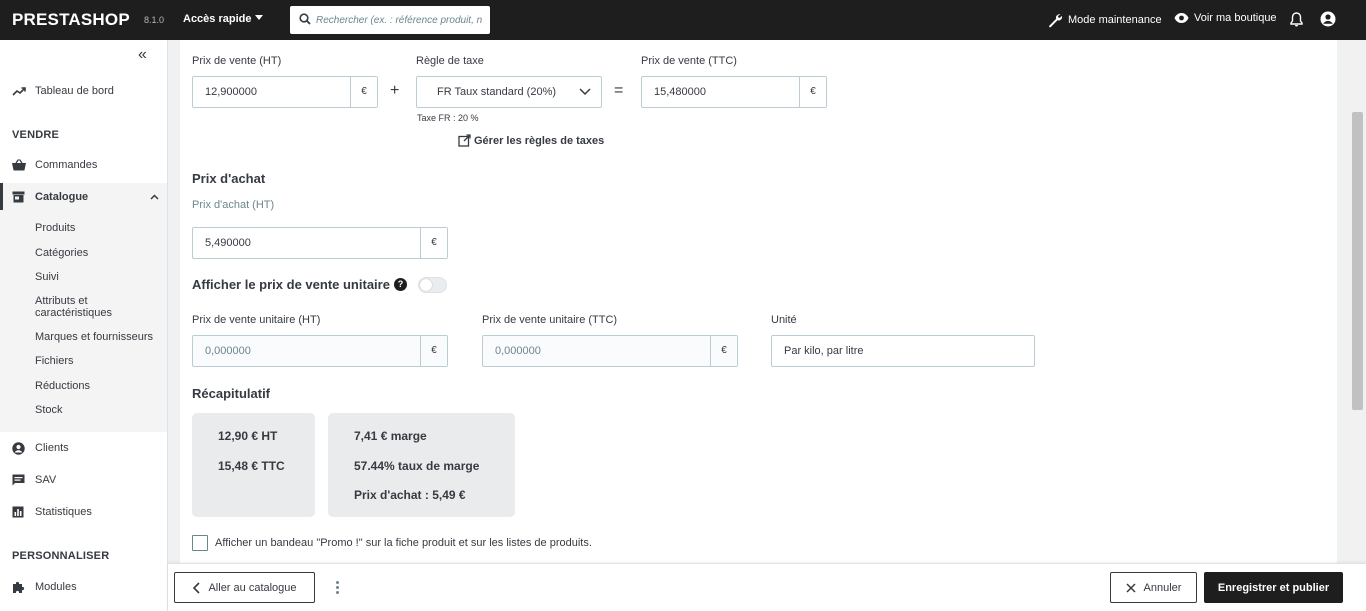 The image size is (1366, 611). I want to click on maintenance-mode-link: Mode maintenance, so click(1104, 20).